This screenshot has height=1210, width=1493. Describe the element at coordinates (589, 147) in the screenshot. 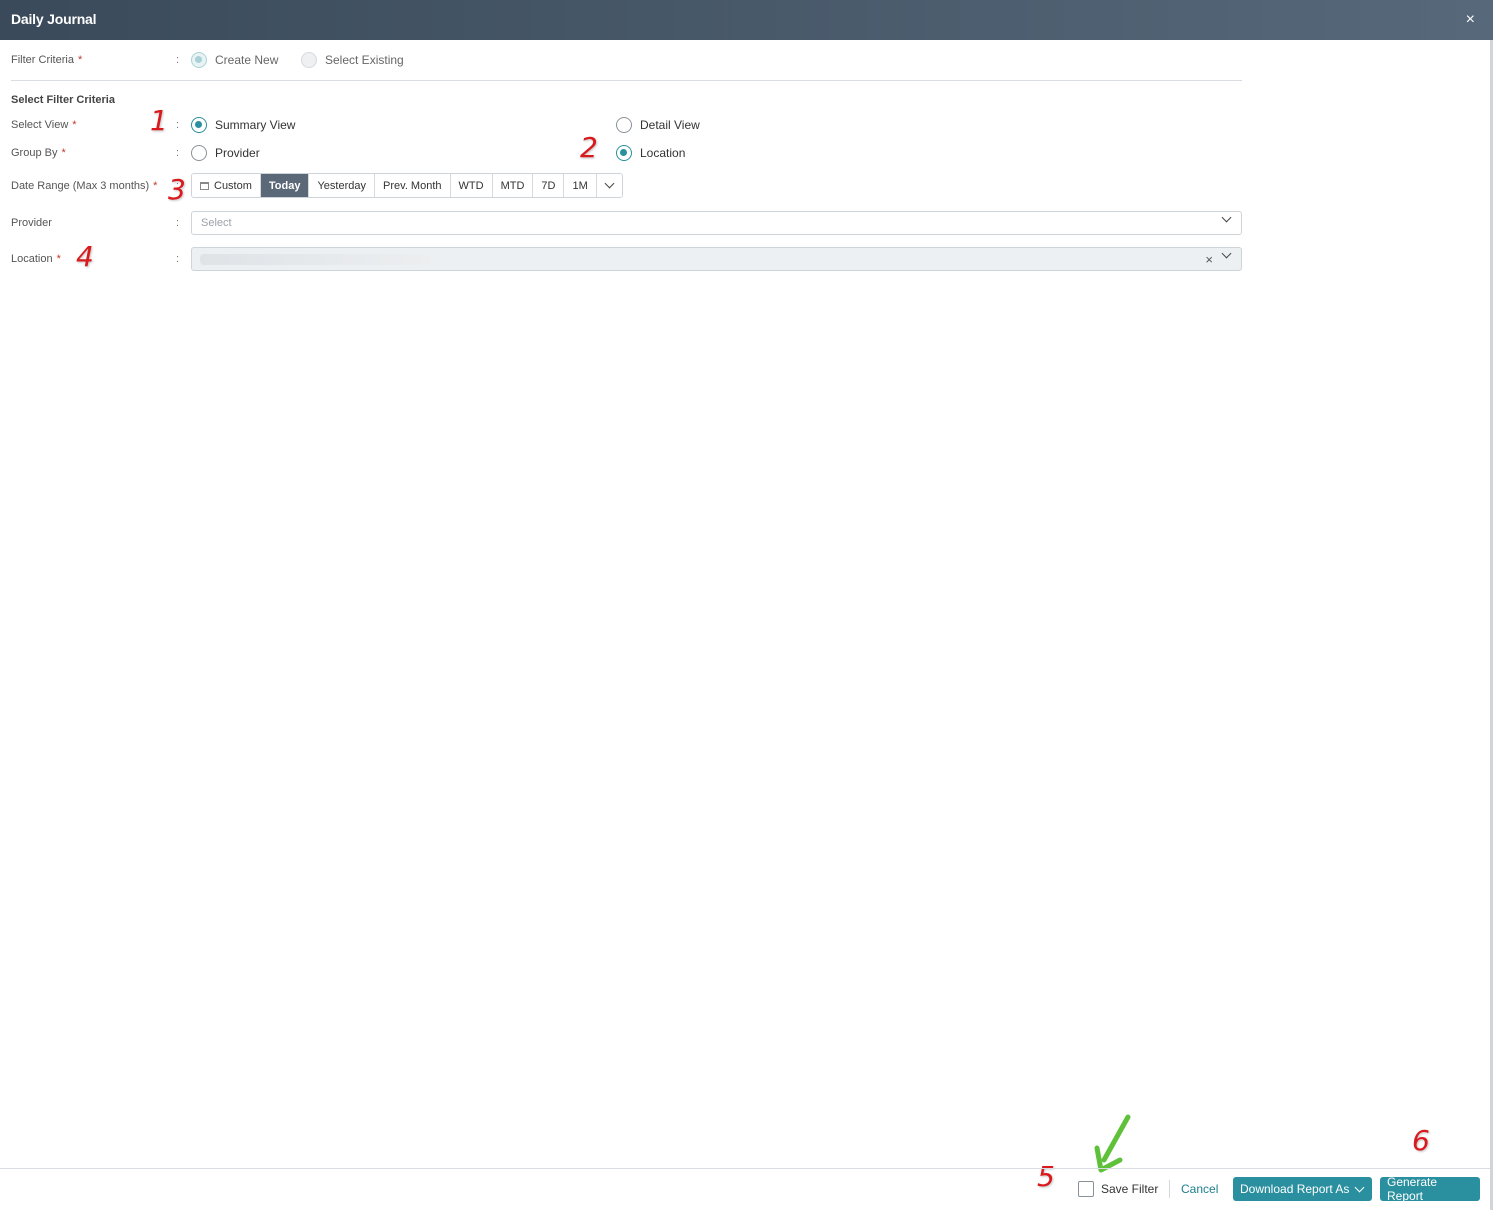

I see `annotation-2: 2` at that location.